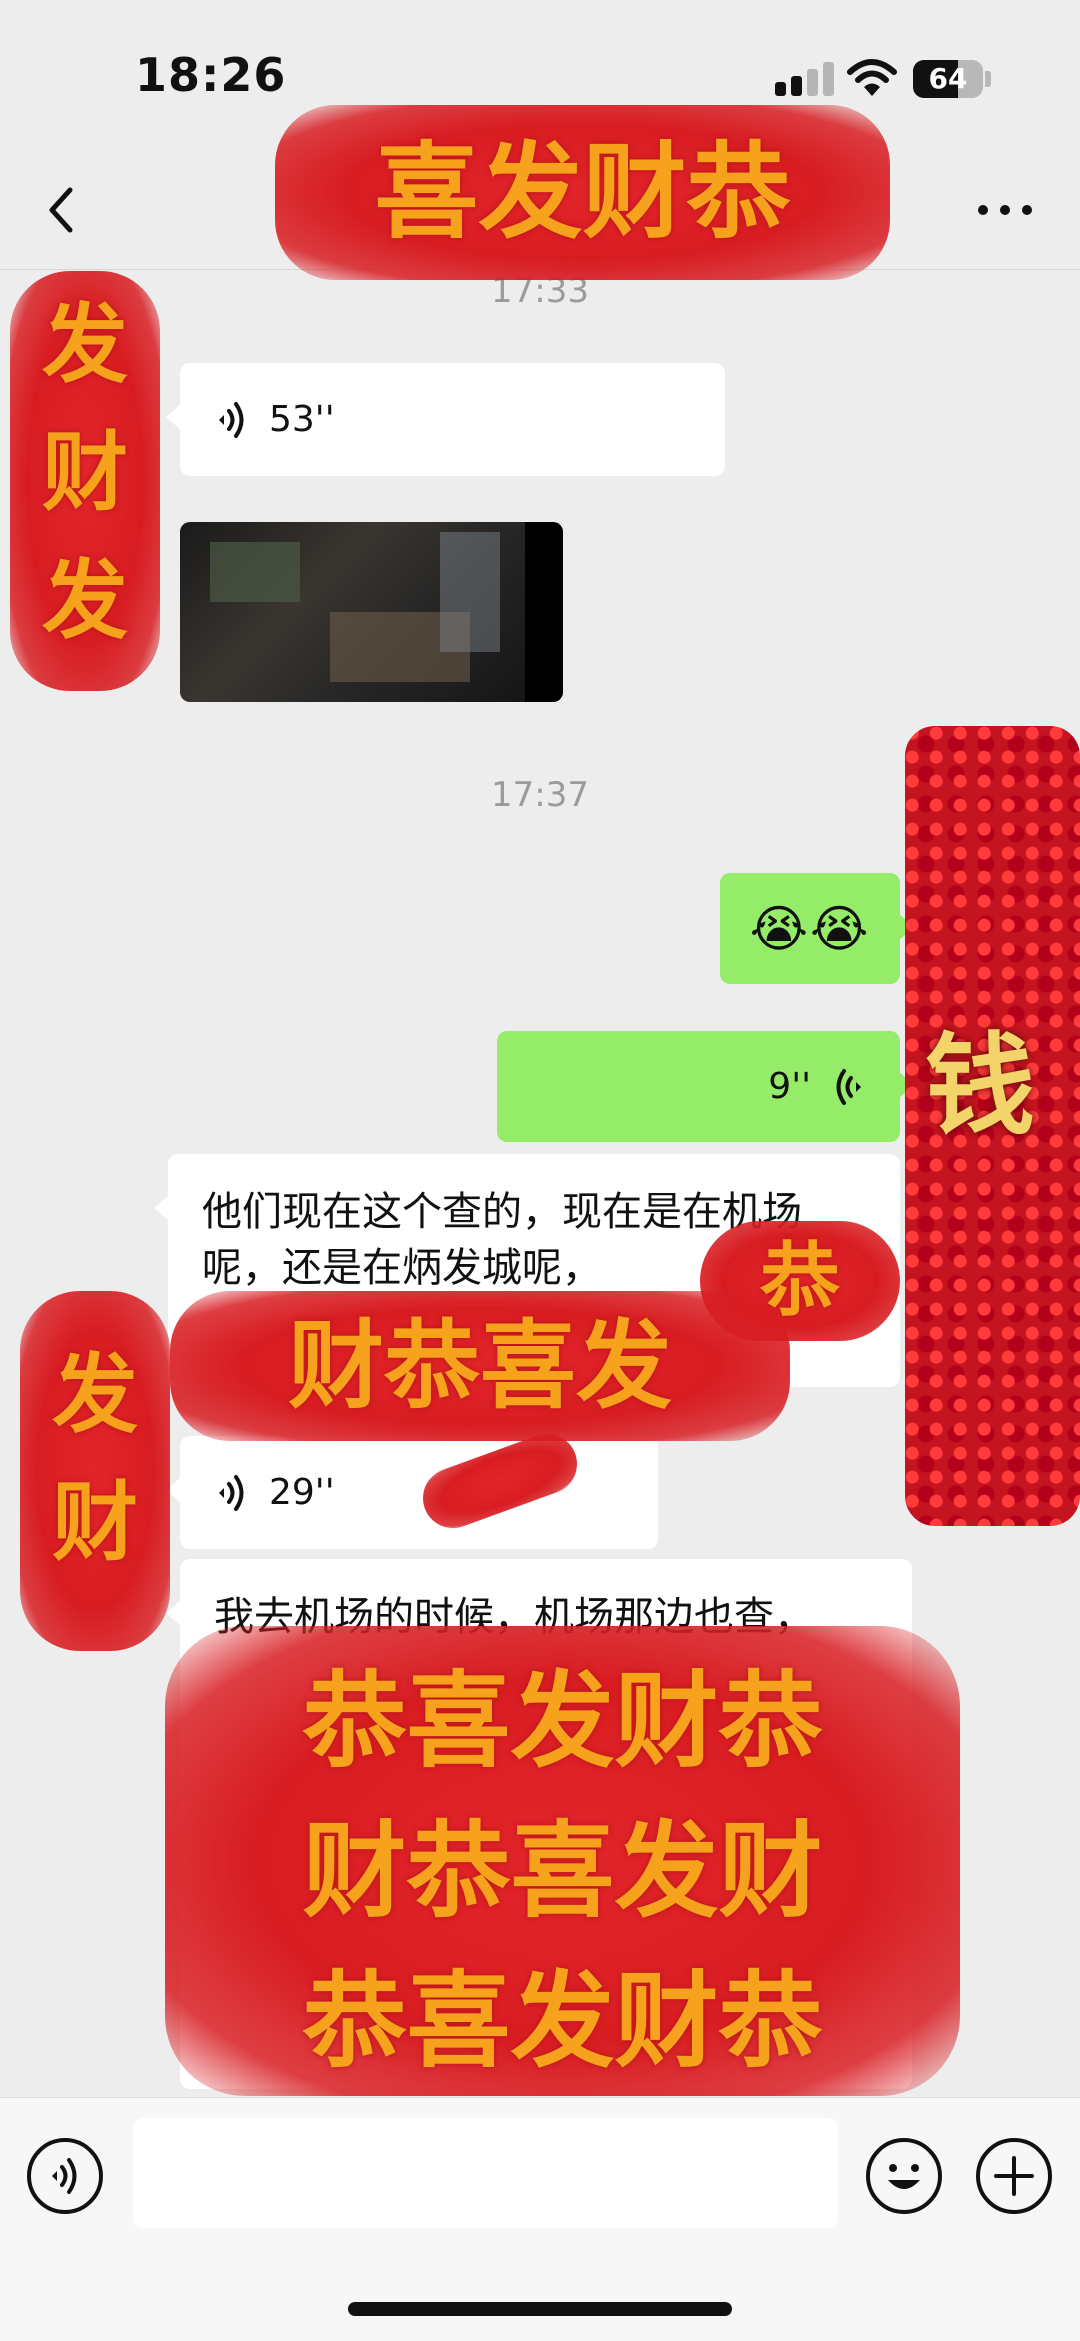 This screenshot has height=2341, width=1080. I want to click on glitter-sticker: 钱, so click(992, 1126).